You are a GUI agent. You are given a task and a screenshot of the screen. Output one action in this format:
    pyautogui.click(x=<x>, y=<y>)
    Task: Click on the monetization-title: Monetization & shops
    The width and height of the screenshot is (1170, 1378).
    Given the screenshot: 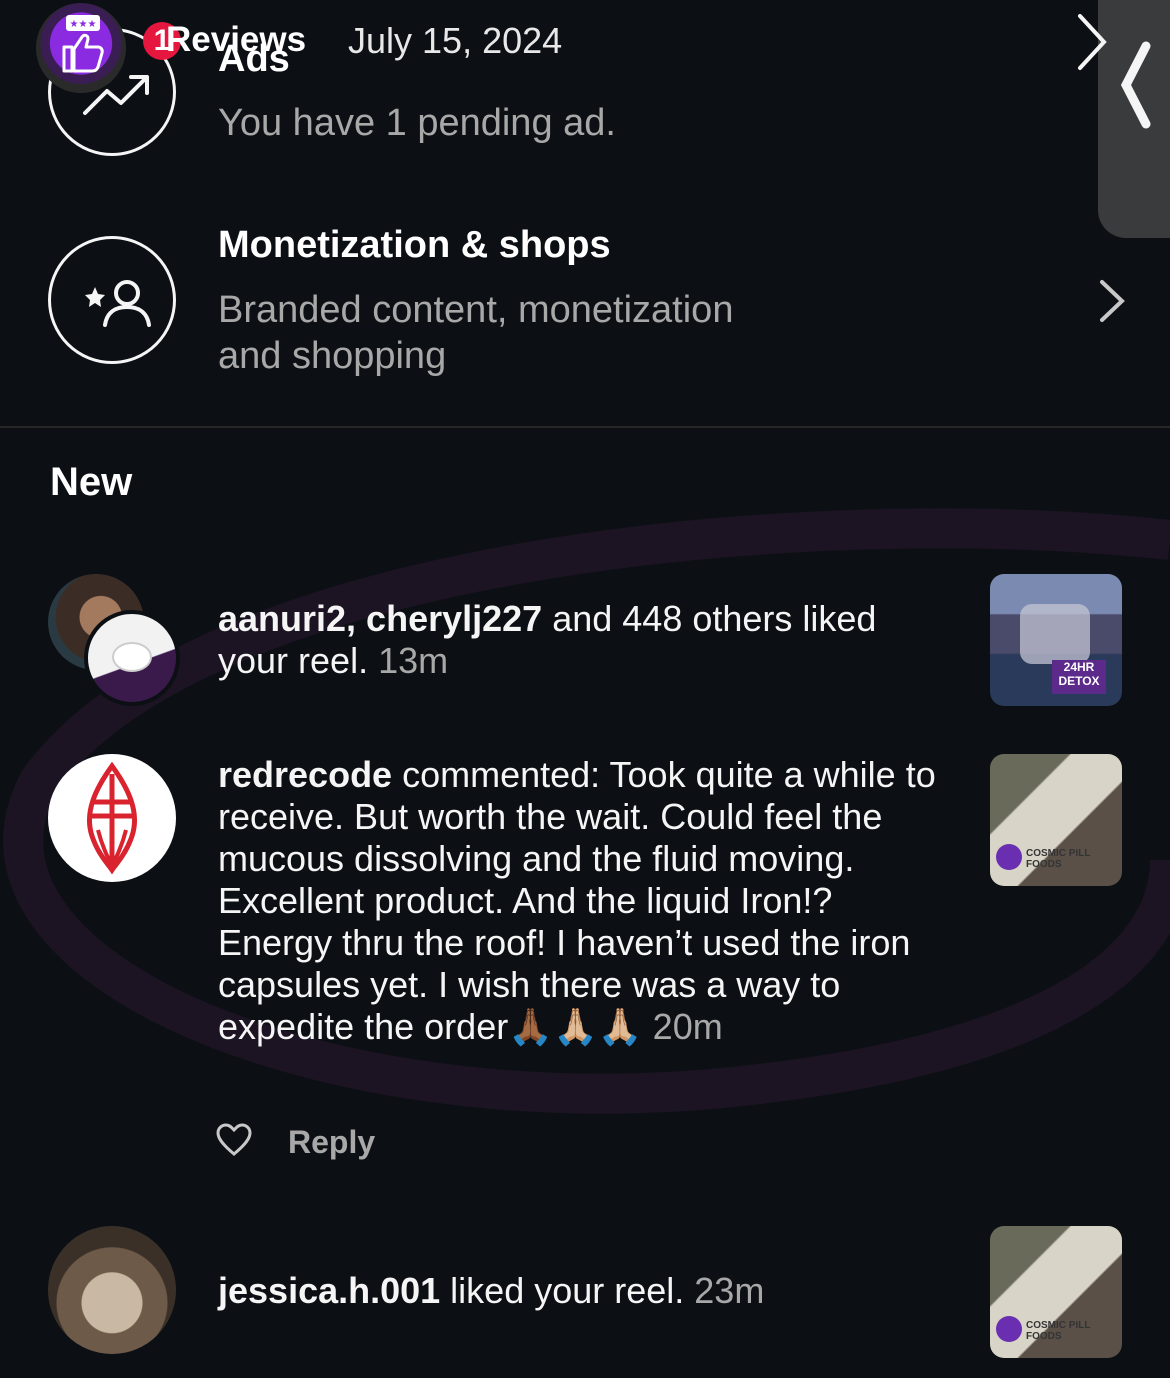 What is the action you would take?
    pyautogui.click(x=414, y=245)
    